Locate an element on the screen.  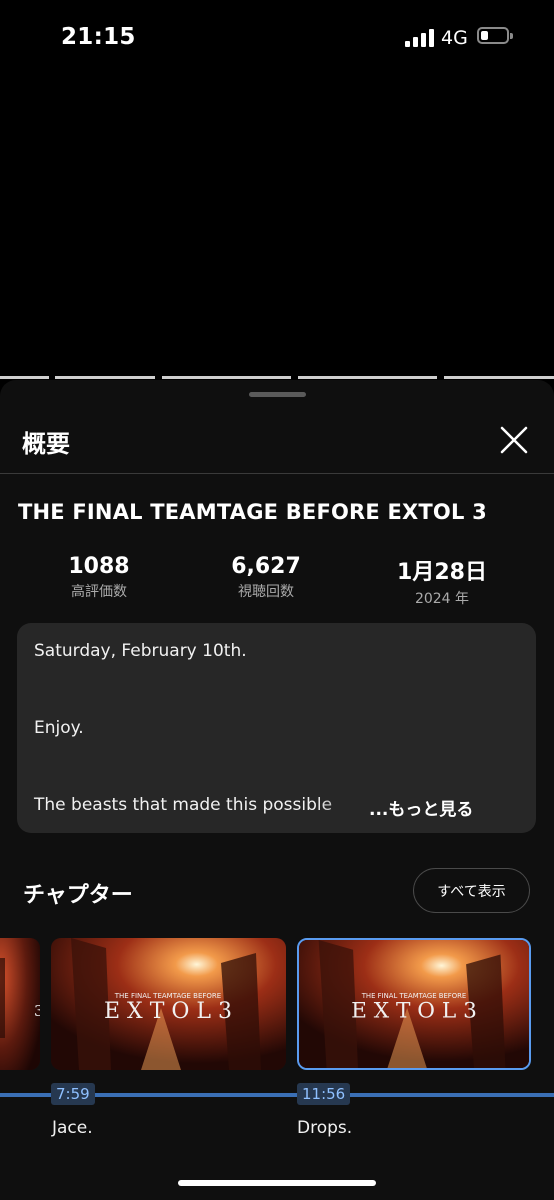
description-line: The beasts that made this possible is located at coordinates (183, 805).